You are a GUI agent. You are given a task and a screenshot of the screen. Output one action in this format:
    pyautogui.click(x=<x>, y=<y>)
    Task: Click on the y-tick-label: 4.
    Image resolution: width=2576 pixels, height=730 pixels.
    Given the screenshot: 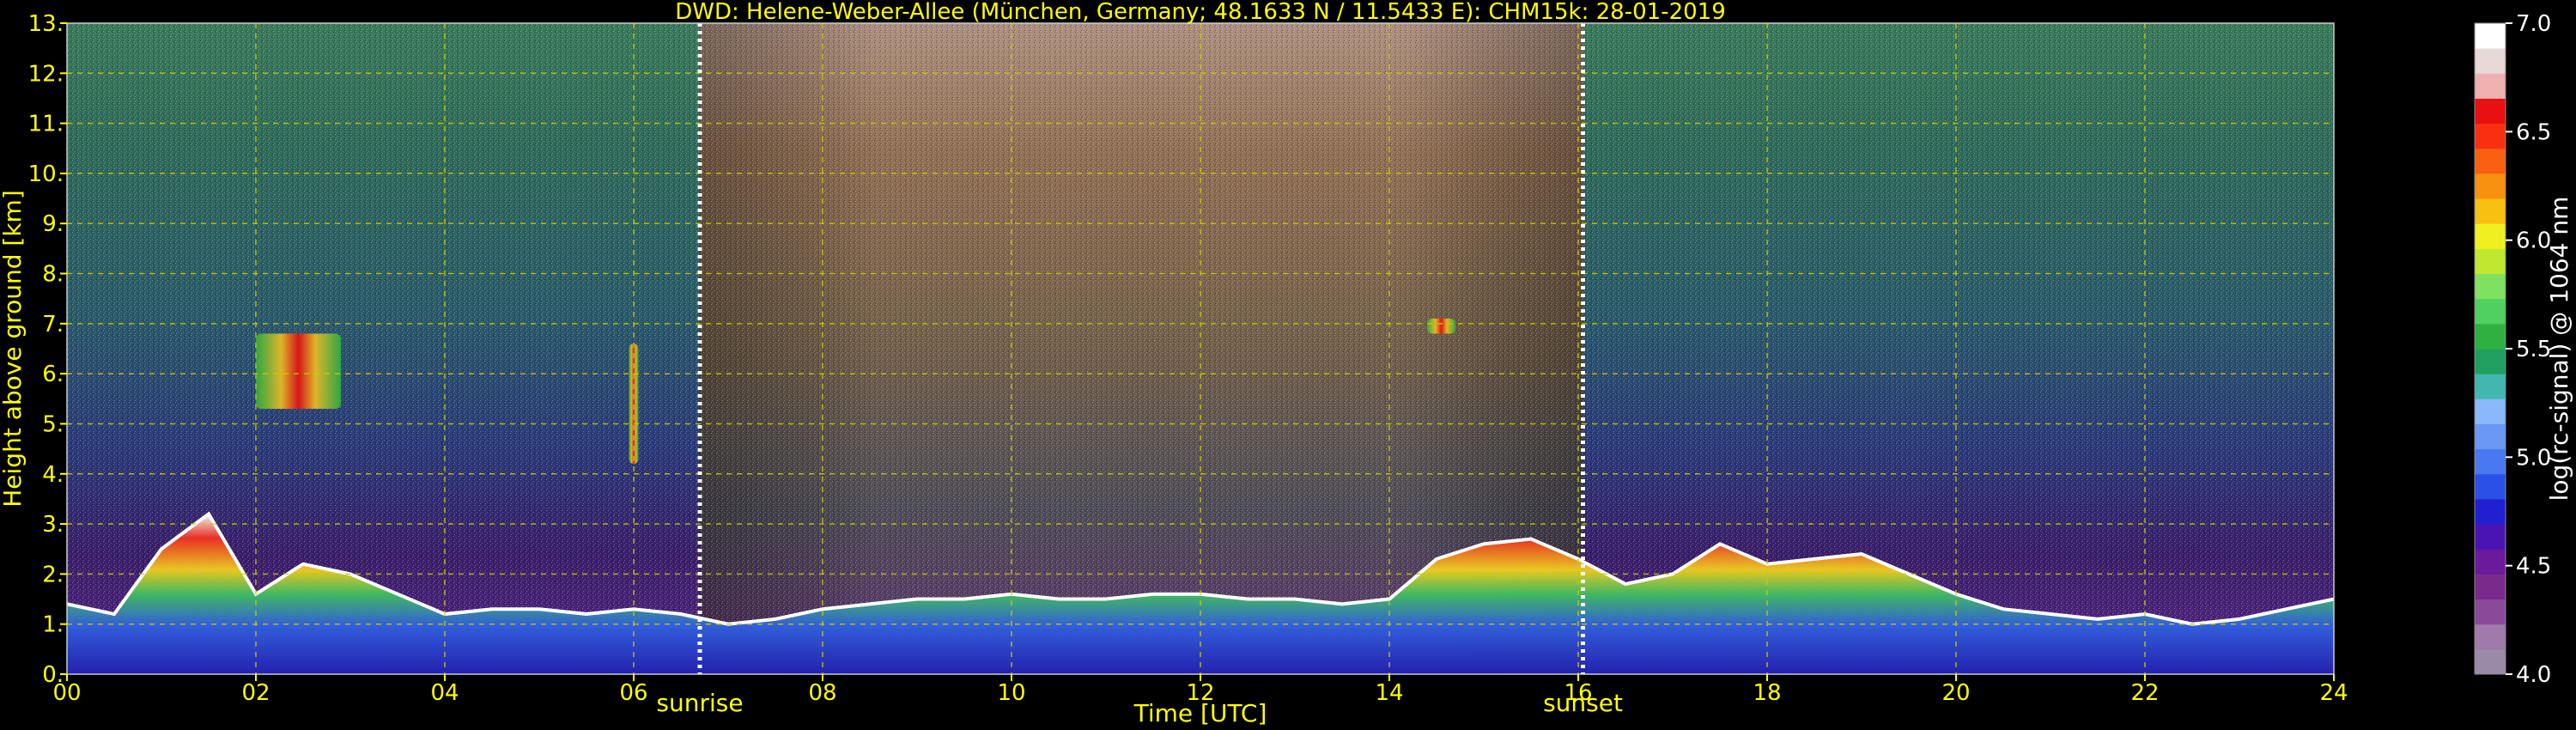 What is the action you would take?
    pyautogui.click(x=53, y=475)
    